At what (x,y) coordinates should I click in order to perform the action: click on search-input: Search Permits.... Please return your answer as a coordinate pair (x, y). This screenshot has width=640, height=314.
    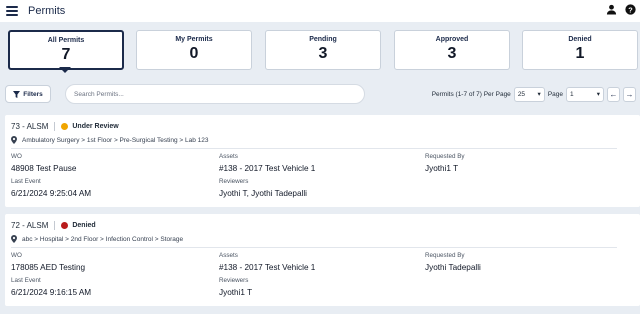
    Looking at the image, I should click on (215, 94).